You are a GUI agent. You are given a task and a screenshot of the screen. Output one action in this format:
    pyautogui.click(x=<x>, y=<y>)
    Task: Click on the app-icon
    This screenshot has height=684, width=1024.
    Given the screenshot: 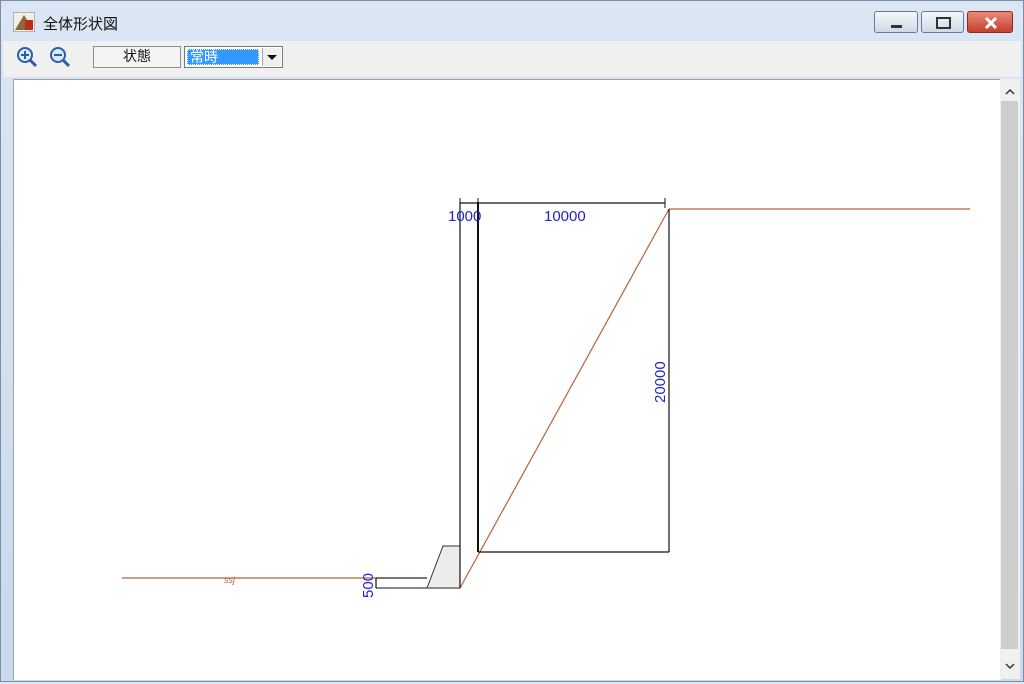 What is the action you would take?
    pyautogui.click(x=24, y=22)
    